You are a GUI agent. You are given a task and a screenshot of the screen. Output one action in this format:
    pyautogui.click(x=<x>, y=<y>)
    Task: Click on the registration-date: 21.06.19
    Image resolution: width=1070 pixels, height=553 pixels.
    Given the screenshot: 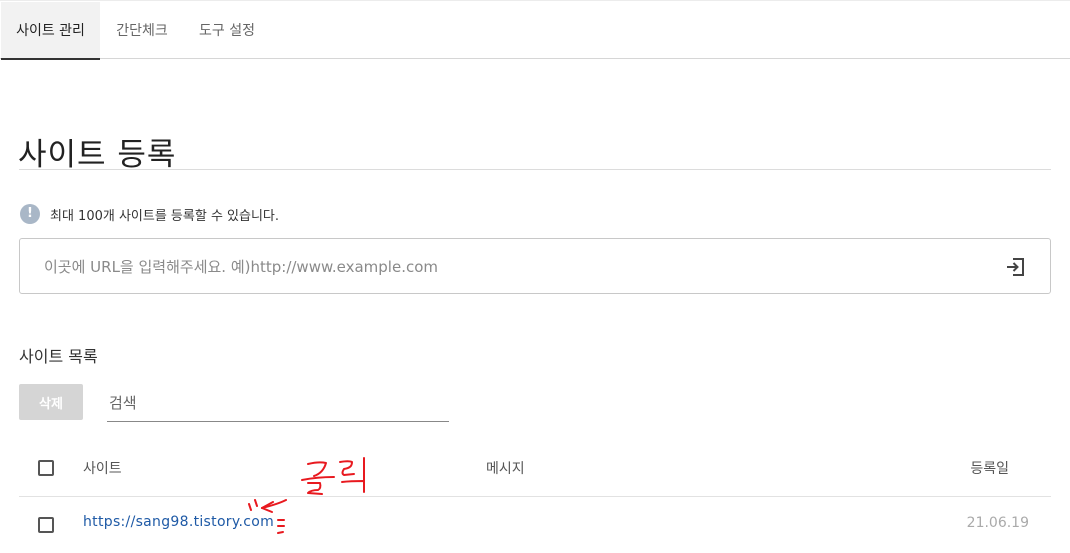 What is the action you would take?
    pyautogui.click(x=997, y=523)
    